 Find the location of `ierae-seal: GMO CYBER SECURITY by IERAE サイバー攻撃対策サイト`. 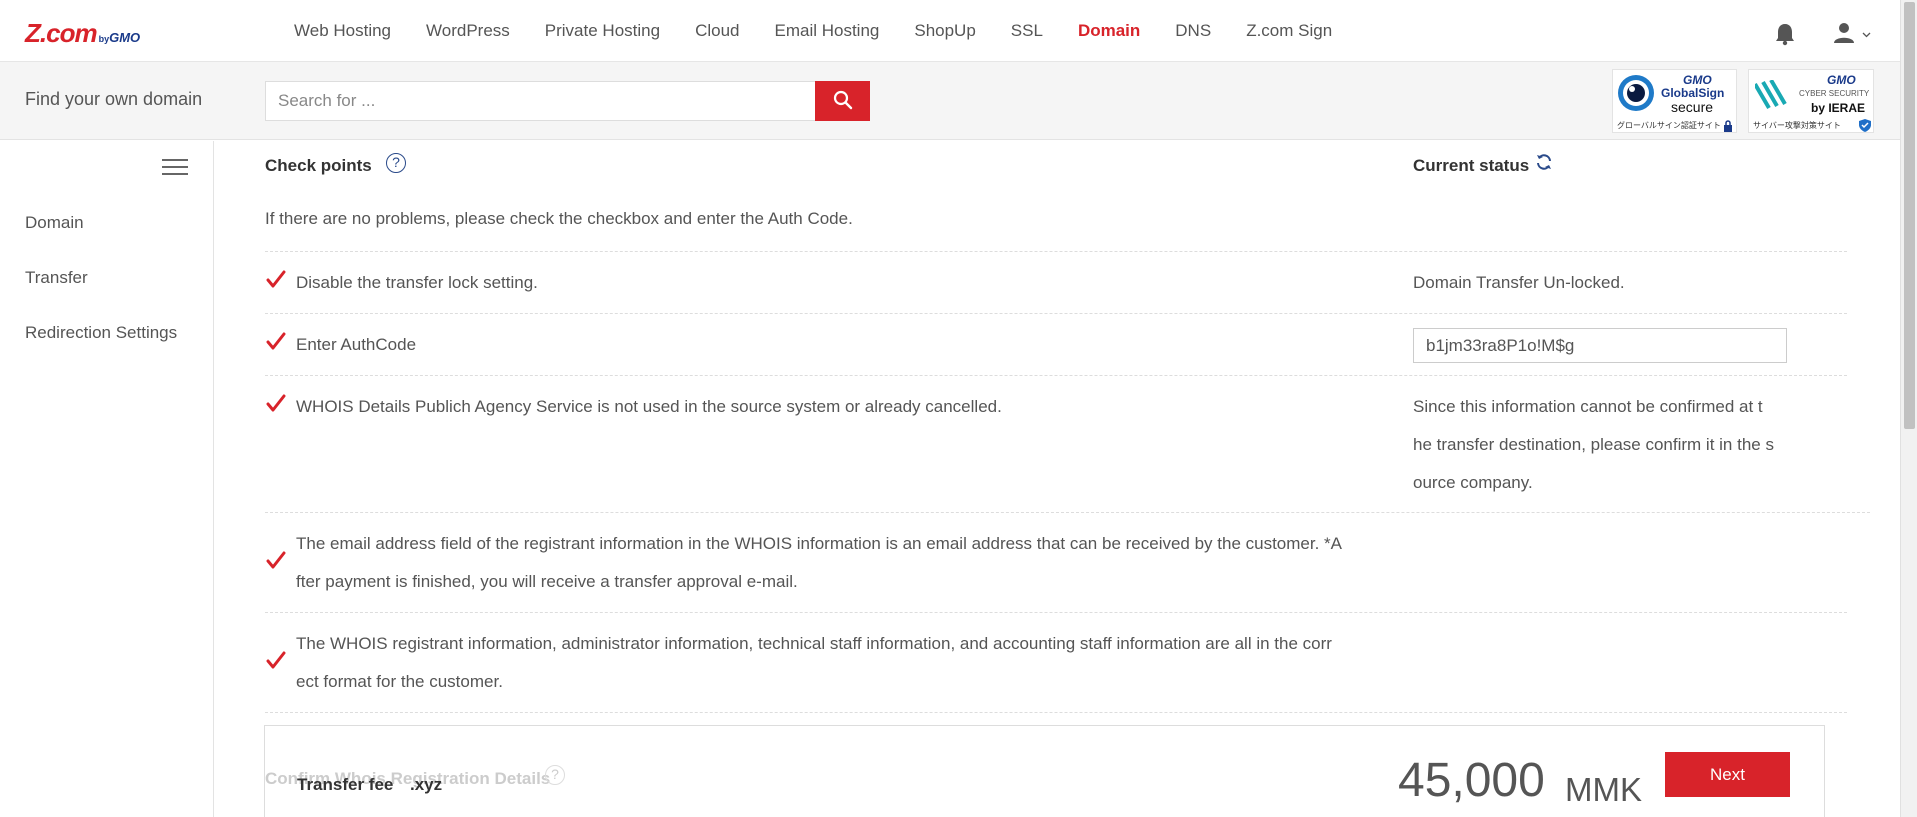

ierae-seal: GMO CYBER SECURITY by IERAE サイバー攻撃対策サイト is located at coordinates (1811, 101).